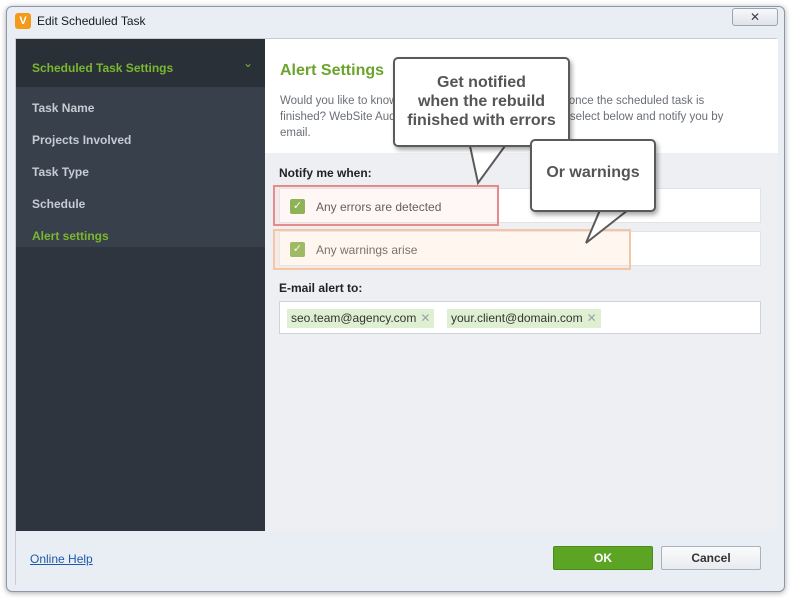 This screenshot has width=792, height=599. What do you see at coordinates (395, 22) in the screenshot?
I see `title-bar: V Edit Scheduled Task ✕` at bounding box center [395, 22].